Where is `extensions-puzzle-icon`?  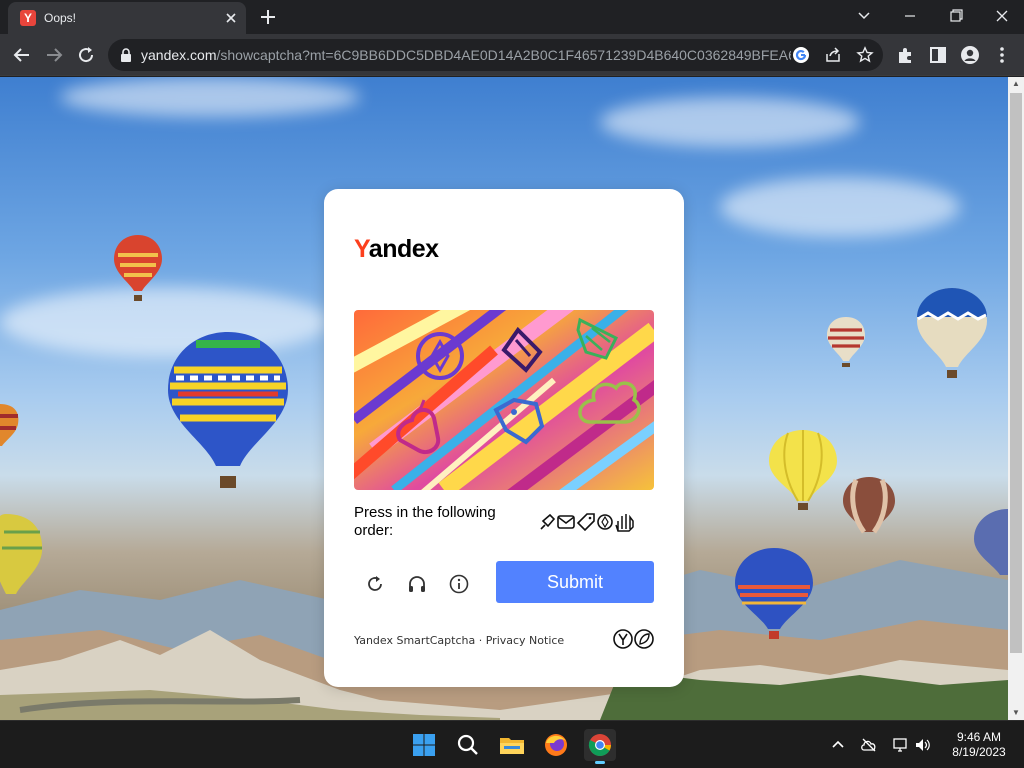 extensions-puzzle-icon is located at coordinates (906, 55).